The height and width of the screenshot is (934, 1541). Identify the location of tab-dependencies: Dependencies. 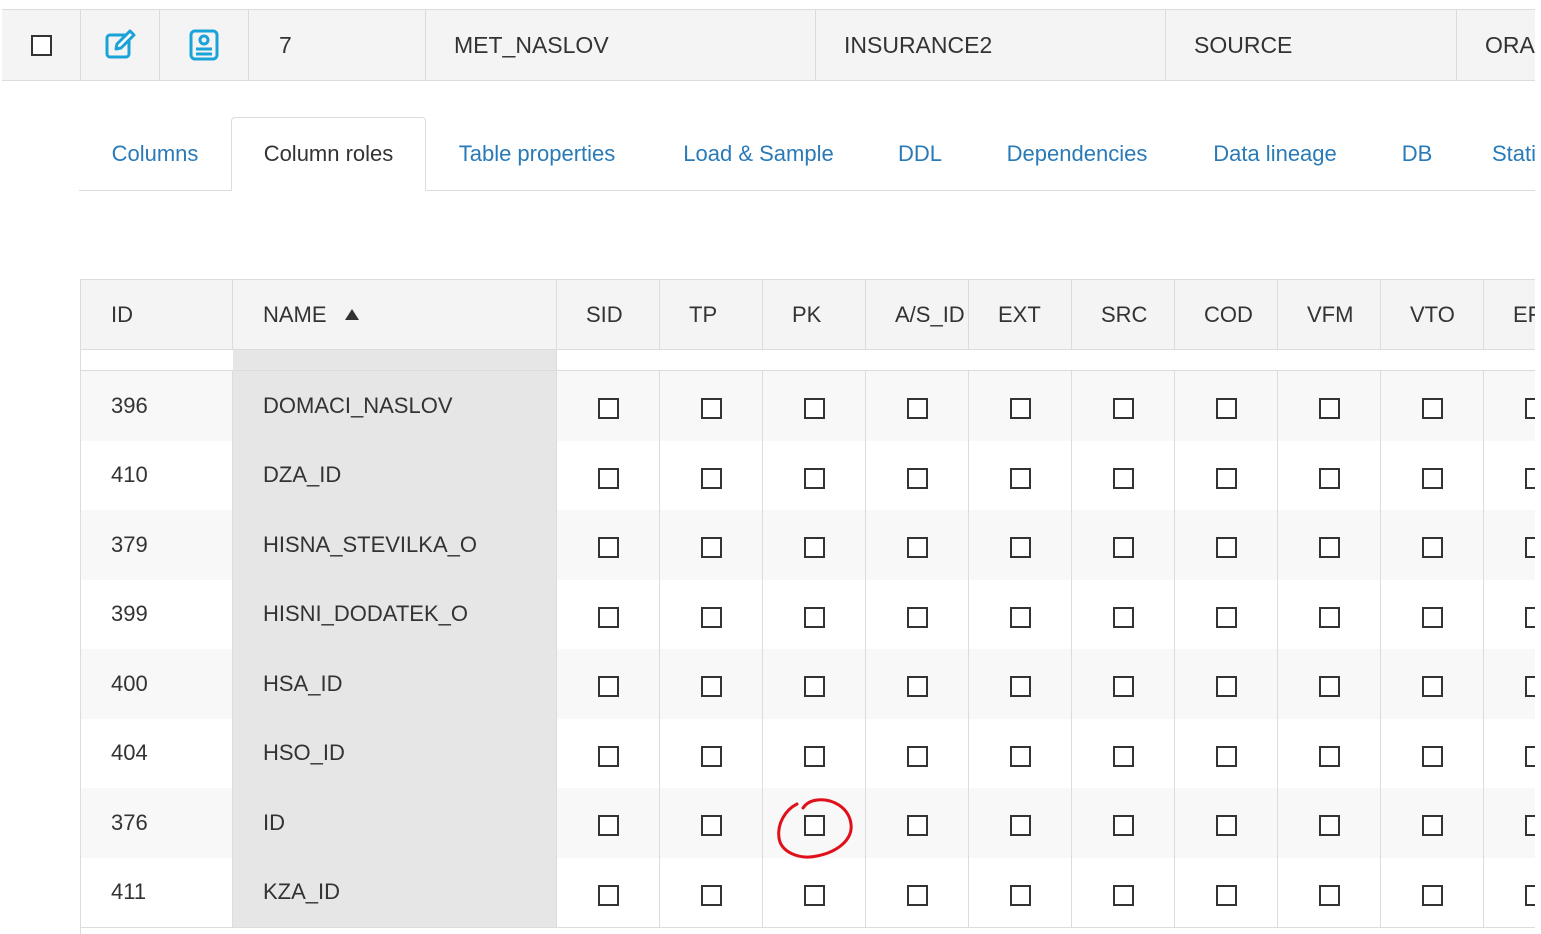
(1077, 153).